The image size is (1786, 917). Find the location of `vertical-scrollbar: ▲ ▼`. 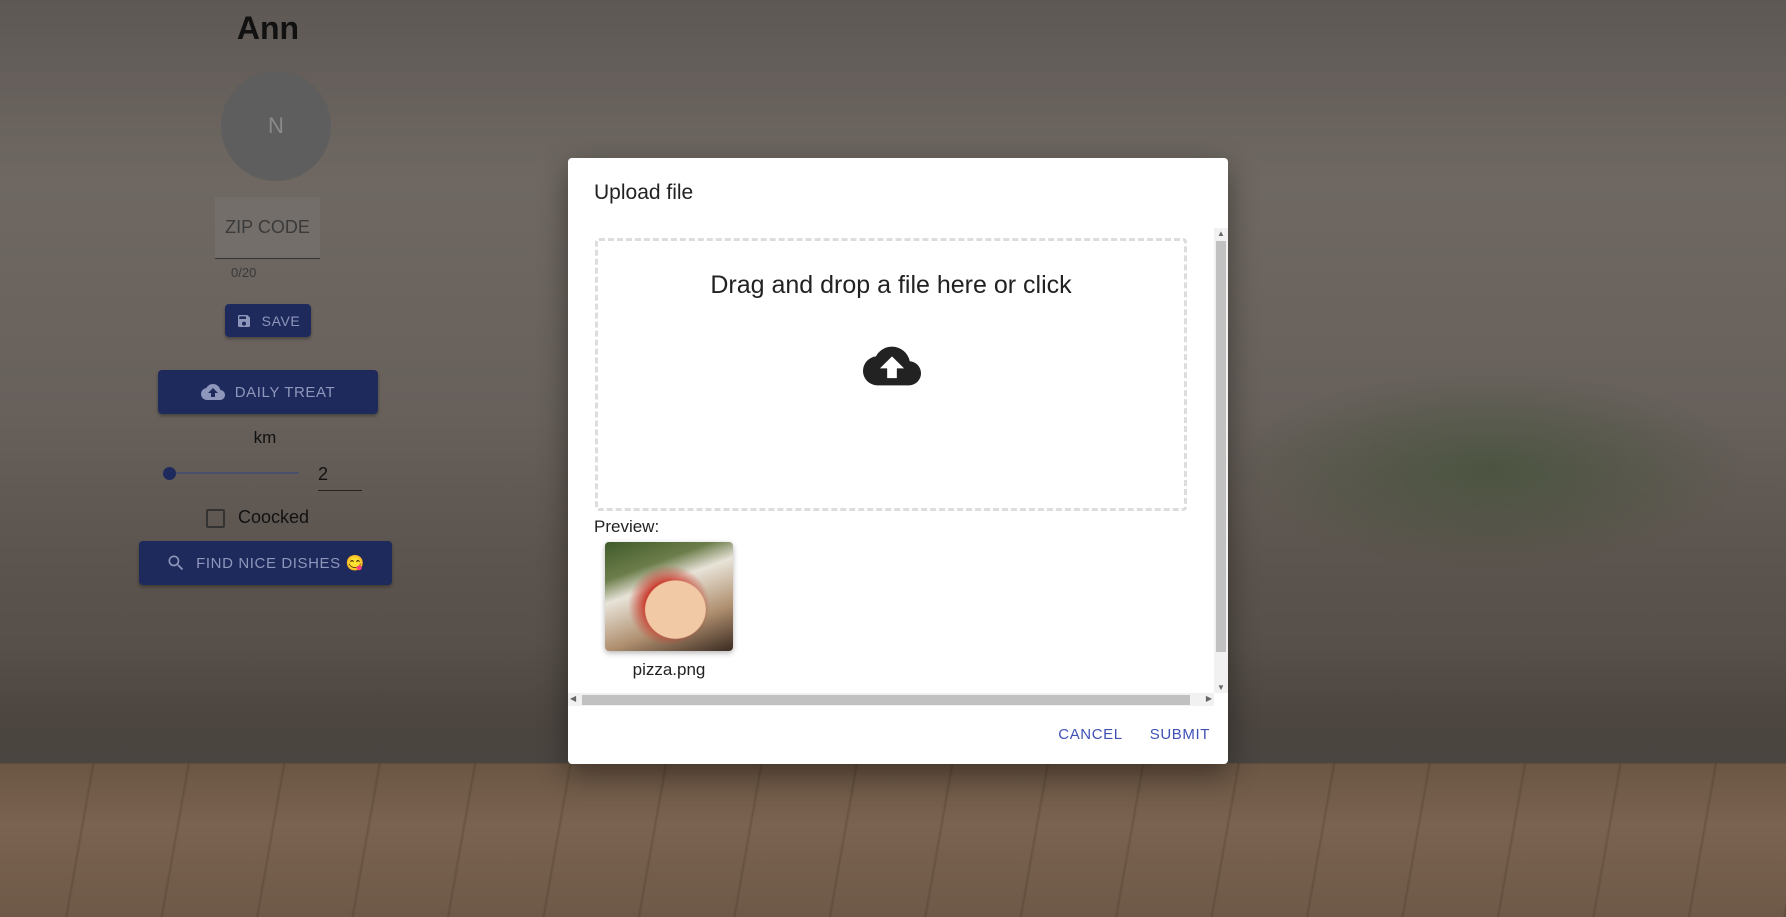

vertical-scrollbar: ▲ ▼ is located at coordinates (1221, 460).